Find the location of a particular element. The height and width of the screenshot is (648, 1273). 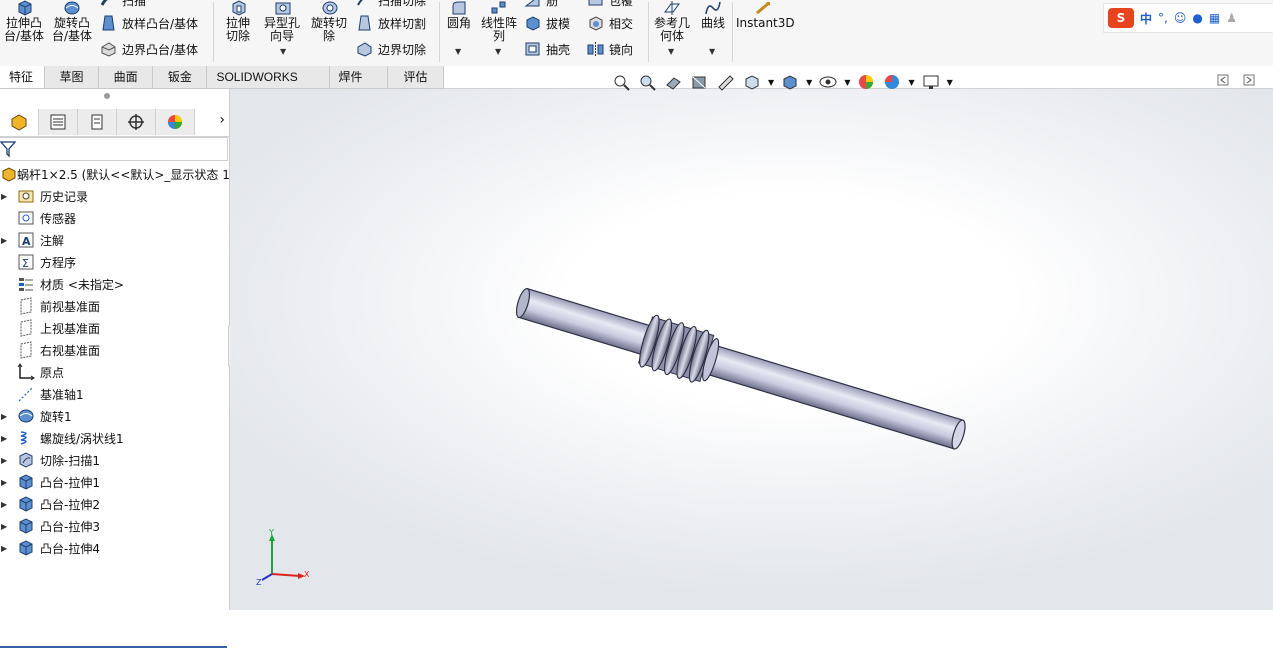

apply-scene-icon is located at coordinates (892, 82).